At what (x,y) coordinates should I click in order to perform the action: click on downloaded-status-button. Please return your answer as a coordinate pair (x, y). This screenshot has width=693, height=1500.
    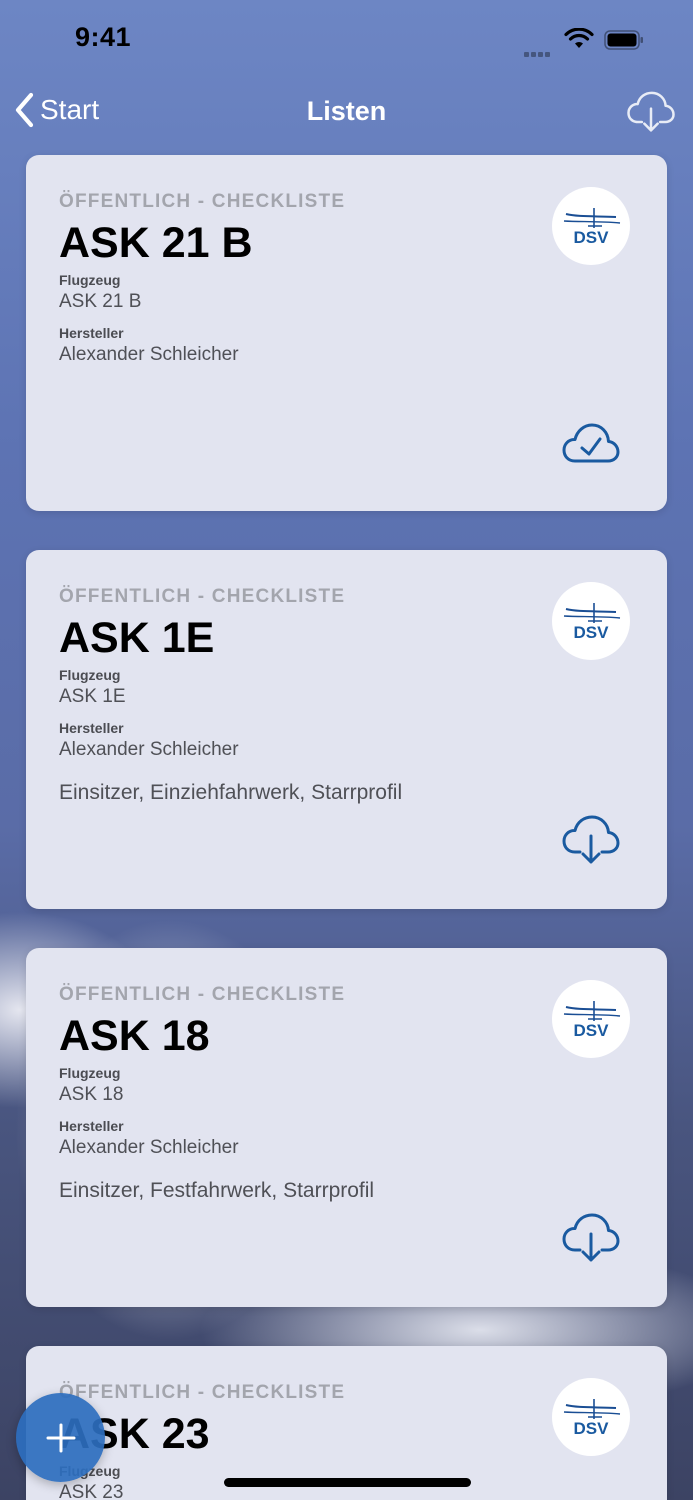
    Looking at the image, I should click on (591, 445).